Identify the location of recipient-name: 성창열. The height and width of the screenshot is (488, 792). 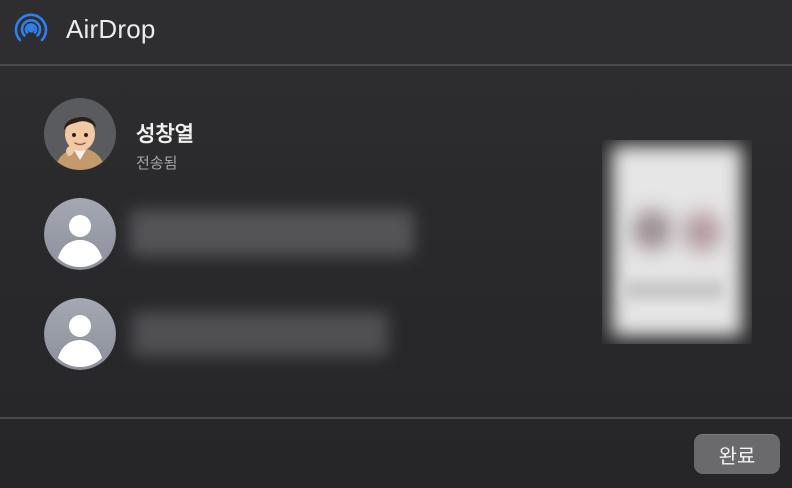
(165, 134).